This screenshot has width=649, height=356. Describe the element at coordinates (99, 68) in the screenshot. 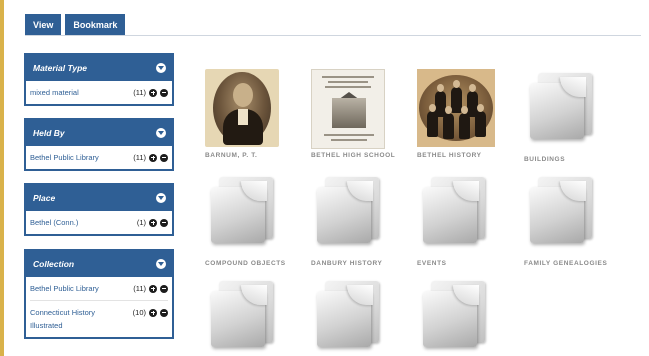

I see `facet-header: Material Type` at that location.